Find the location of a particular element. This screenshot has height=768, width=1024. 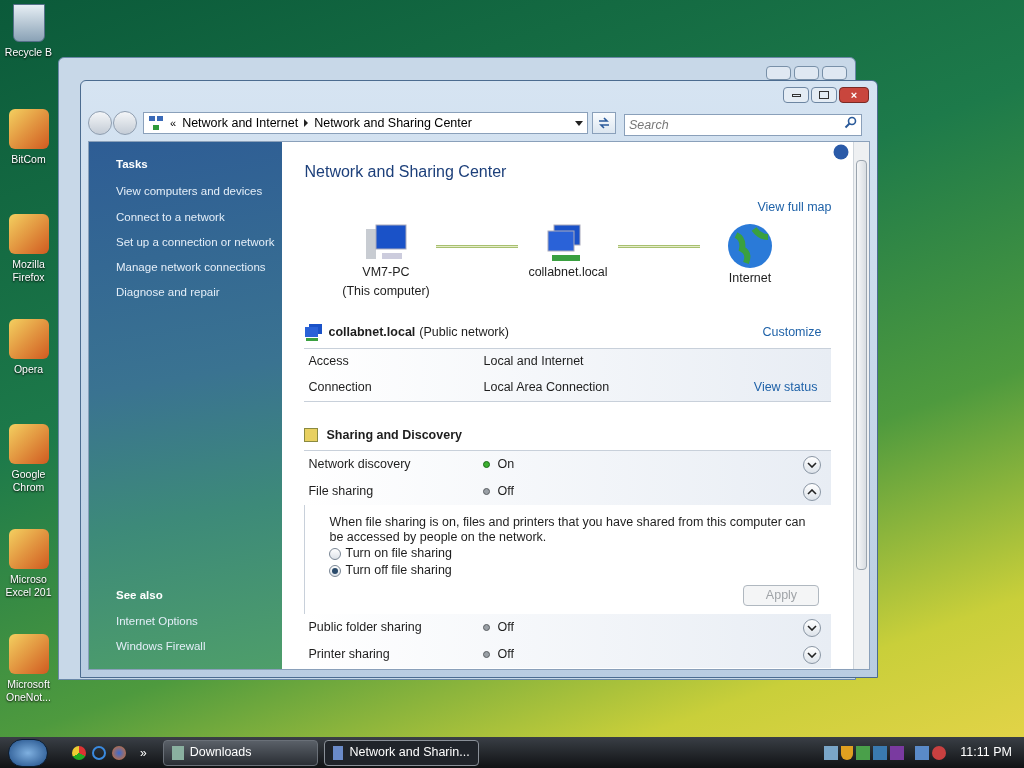

field-value: Local and Internet is located at coordinates (534, 362).